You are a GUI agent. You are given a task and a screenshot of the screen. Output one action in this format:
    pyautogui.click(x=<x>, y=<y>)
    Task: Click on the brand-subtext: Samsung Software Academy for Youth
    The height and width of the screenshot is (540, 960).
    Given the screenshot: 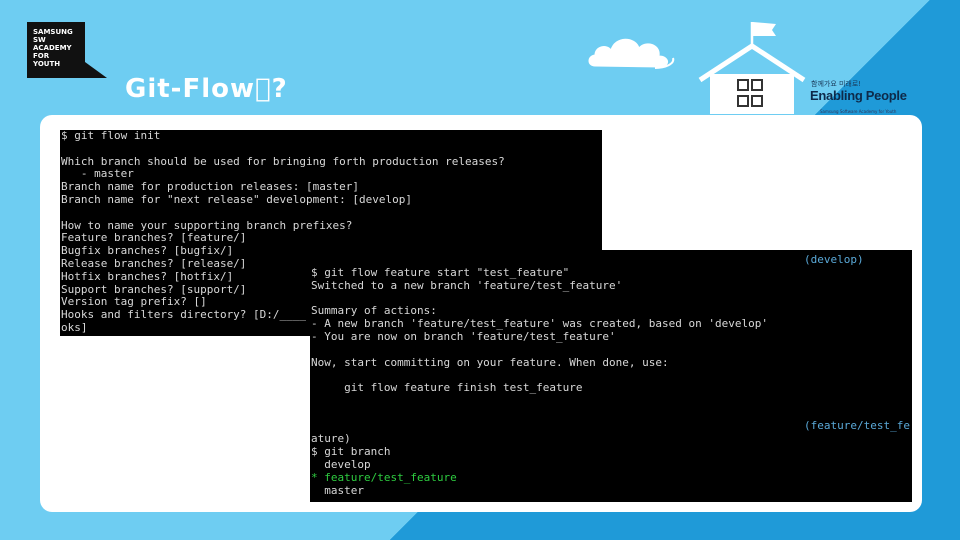 What is the action you would take?
    pyautogui.click(x=858, y=111)
    